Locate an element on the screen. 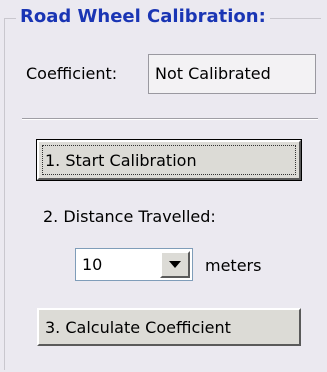 This screenshot has width=327, height=372. start-calibration-button: 1. Start Calibration is located at coordinates (169, 160).